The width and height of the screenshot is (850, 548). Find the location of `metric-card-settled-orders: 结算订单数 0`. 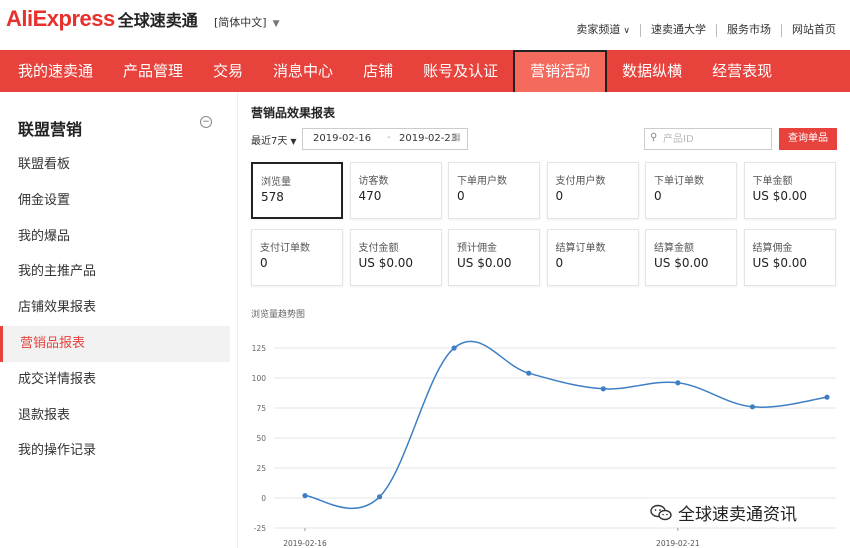

metric-card-settled-orders: 结算订单数 0 is located at coordinates (592, 257).